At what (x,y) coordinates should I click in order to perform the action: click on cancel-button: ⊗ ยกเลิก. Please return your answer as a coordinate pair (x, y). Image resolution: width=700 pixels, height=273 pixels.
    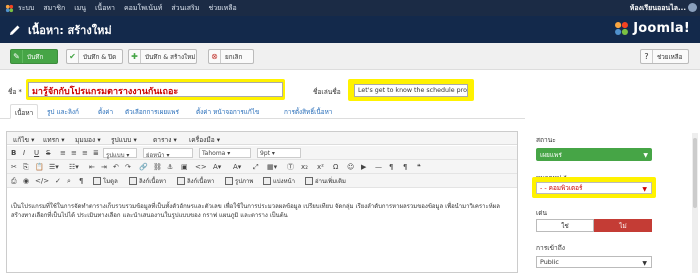
    Looking at the image, I should click on (231, 56).